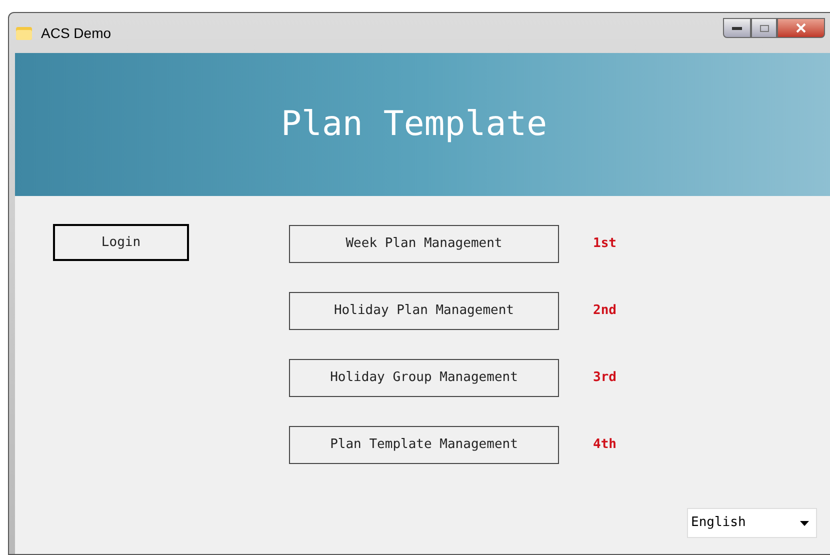 The width and height of the screenshot is (830, 555). What do you see at coordinates (604, 445) in the screenshot?
I see `step-order: 4th` at bounding box center [604, 445].